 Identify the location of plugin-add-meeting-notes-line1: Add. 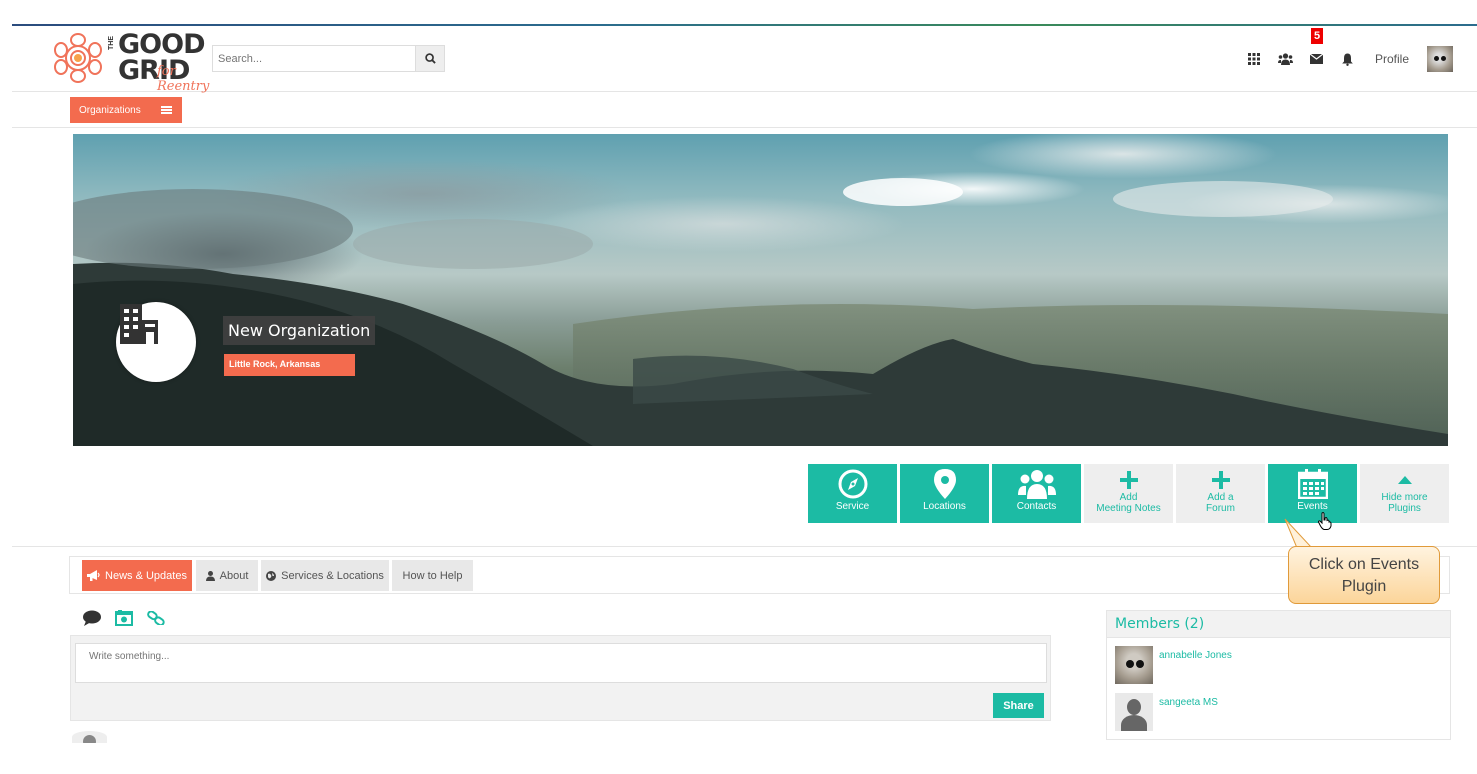
(1128, 497).